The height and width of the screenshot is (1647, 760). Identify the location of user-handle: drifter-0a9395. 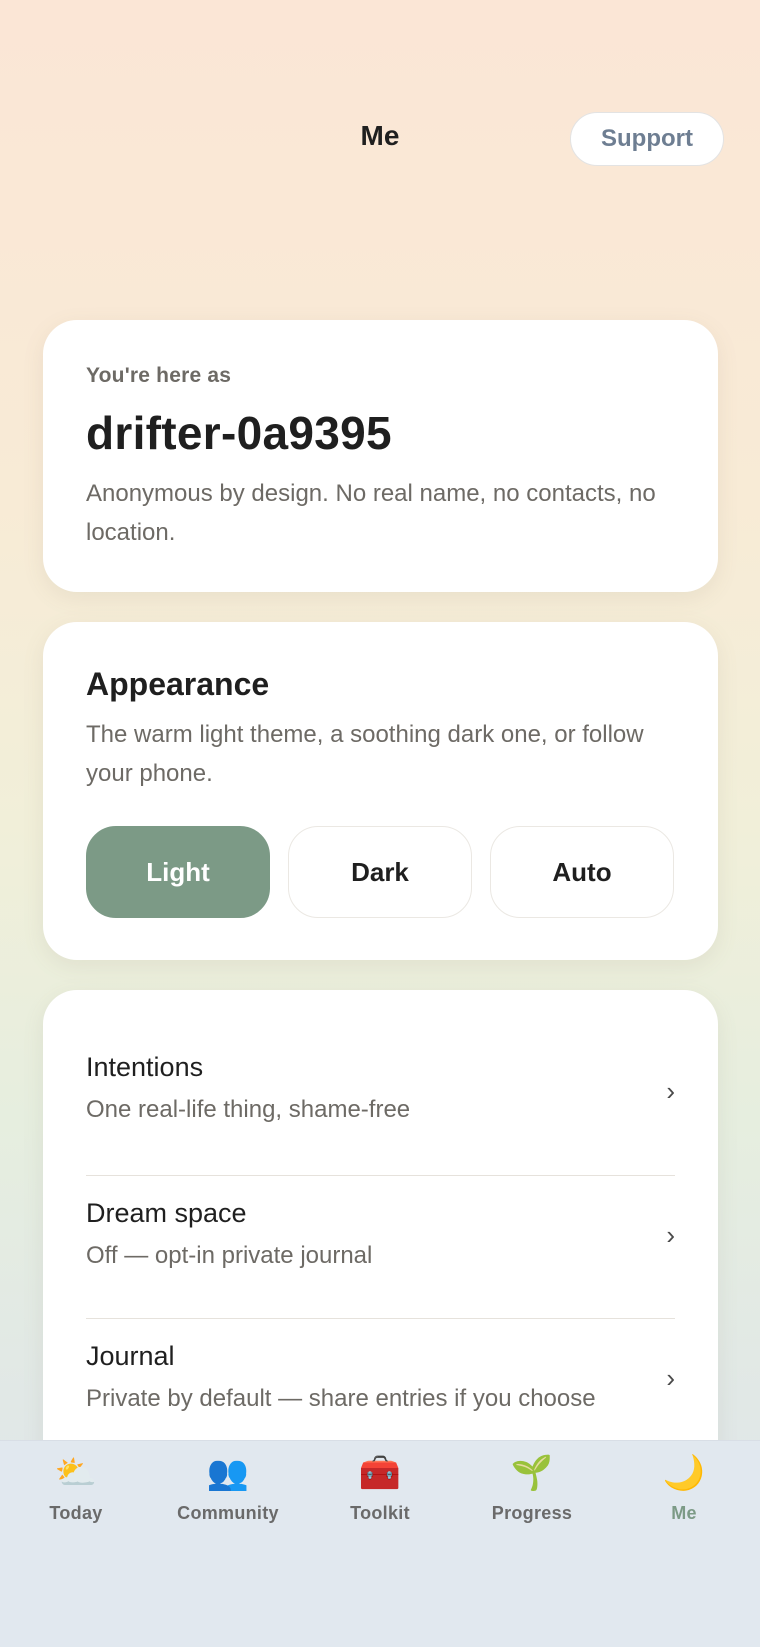
(239, 433).